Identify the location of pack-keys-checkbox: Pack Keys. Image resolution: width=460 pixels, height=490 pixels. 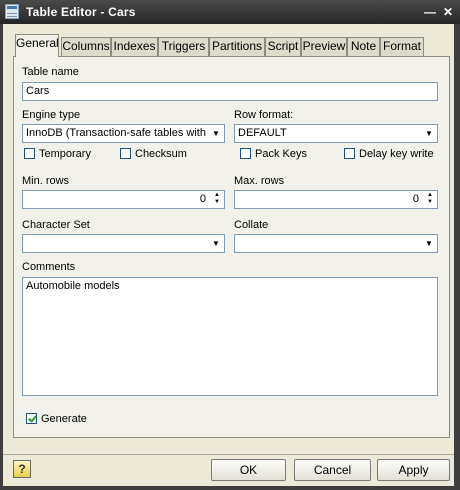
(273, 155).